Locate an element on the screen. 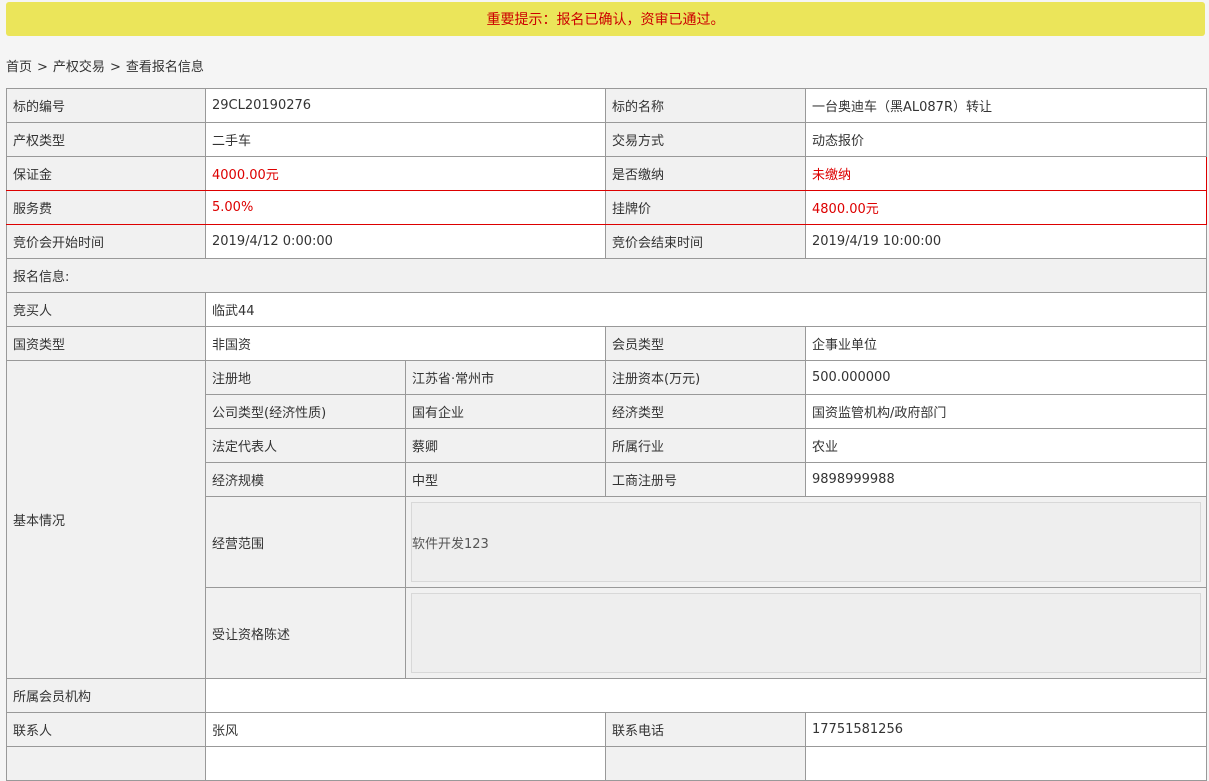  end-value: 2019/4/19 10:00:00 is located at coordinates (1006, 241).